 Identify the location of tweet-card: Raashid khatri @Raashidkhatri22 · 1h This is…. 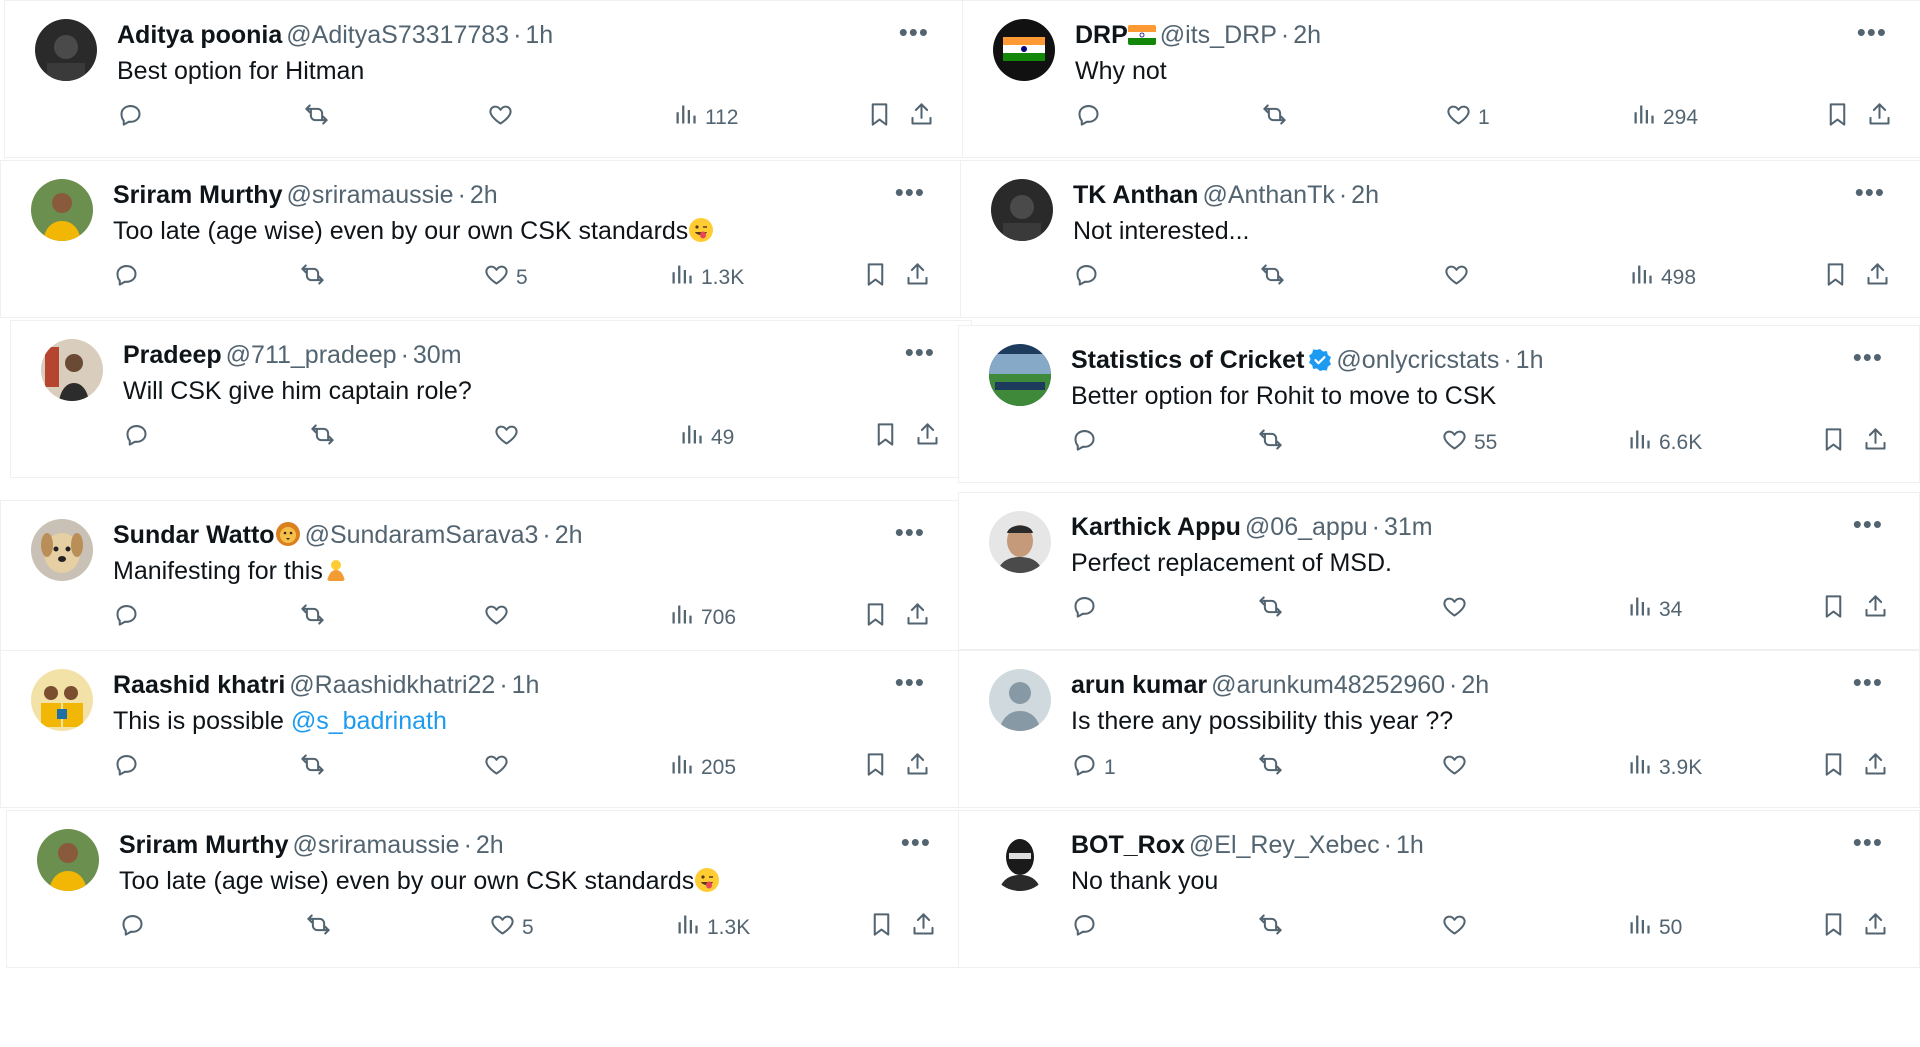
(481, 729).